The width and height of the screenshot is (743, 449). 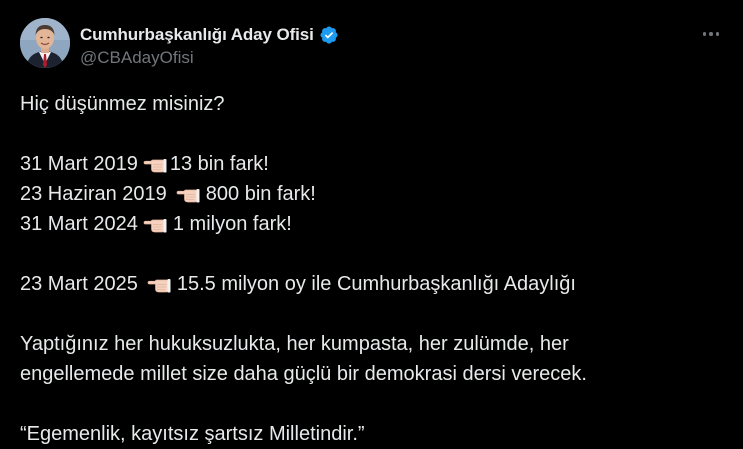 I want to click on author-display-name: Cumhurbaşkanlığı Aday Ofisi, so click(x=197, y=35).